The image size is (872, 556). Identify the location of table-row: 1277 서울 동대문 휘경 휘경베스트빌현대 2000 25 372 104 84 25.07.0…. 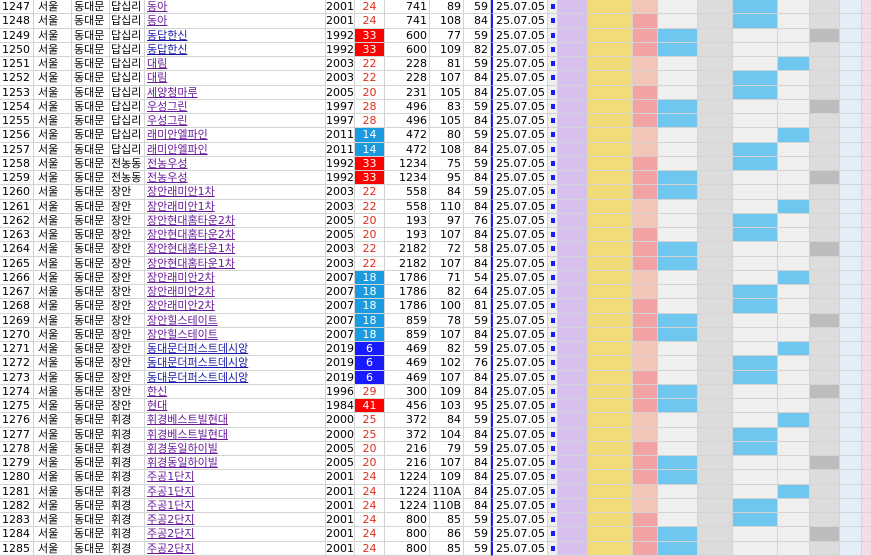
(436, 434).